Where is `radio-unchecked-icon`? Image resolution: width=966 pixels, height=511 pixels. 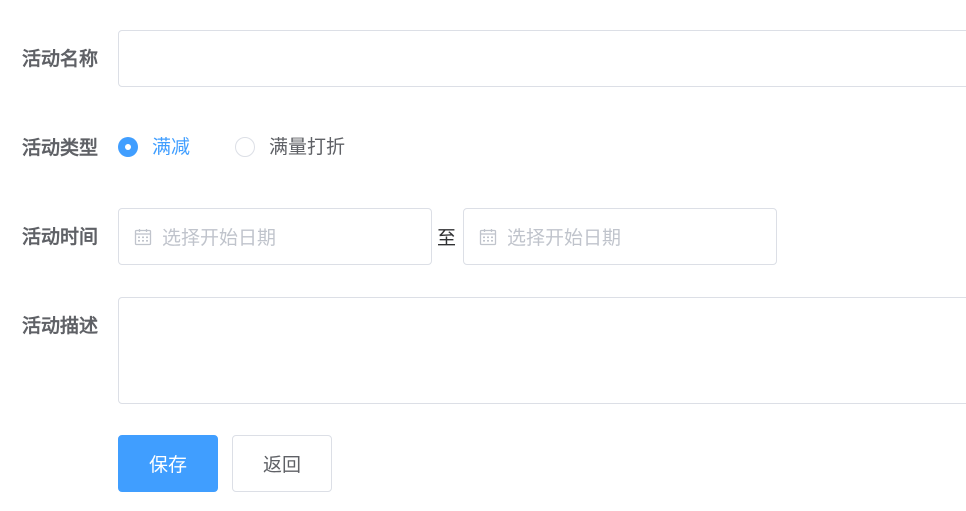 radio-unchecked-icon is located at coordinates (245, 147).